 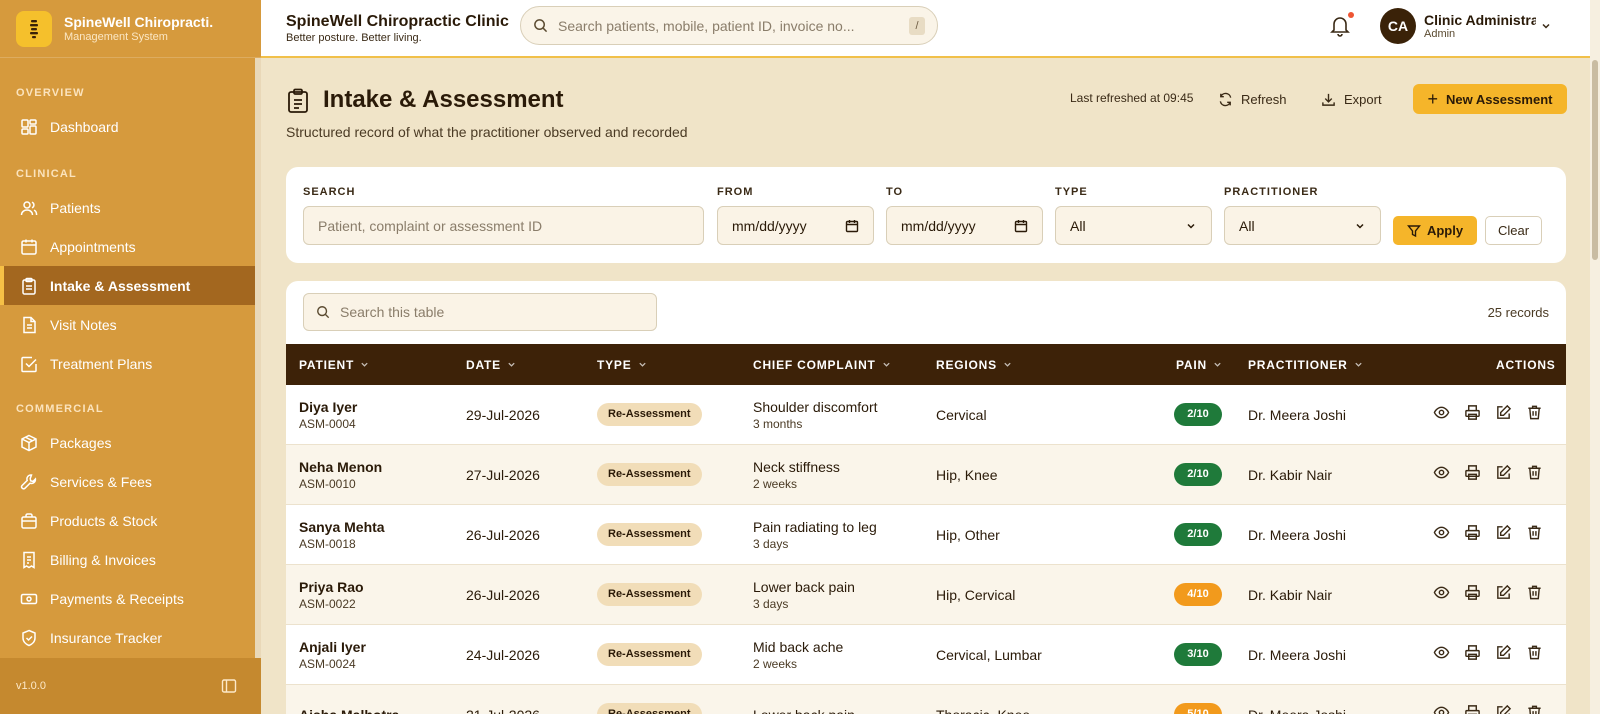 I want to click on chevron-down-icon, so click(x=1360, y=226).